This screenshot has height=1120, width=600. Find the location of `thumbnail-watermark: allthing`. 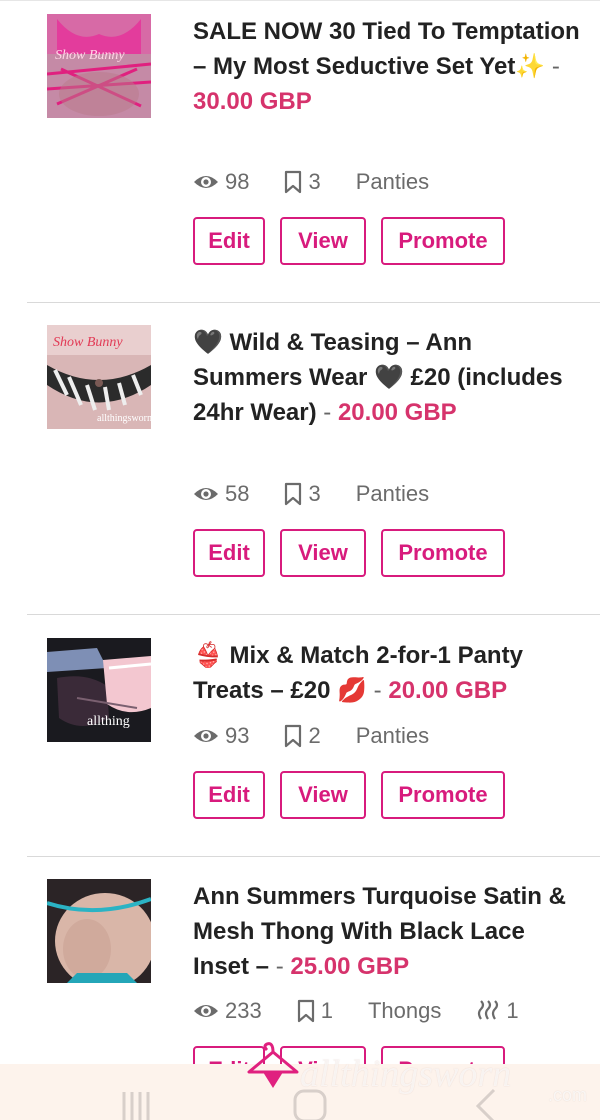

thumbnail-watermark: allthing is located at coordinates (108, 721).